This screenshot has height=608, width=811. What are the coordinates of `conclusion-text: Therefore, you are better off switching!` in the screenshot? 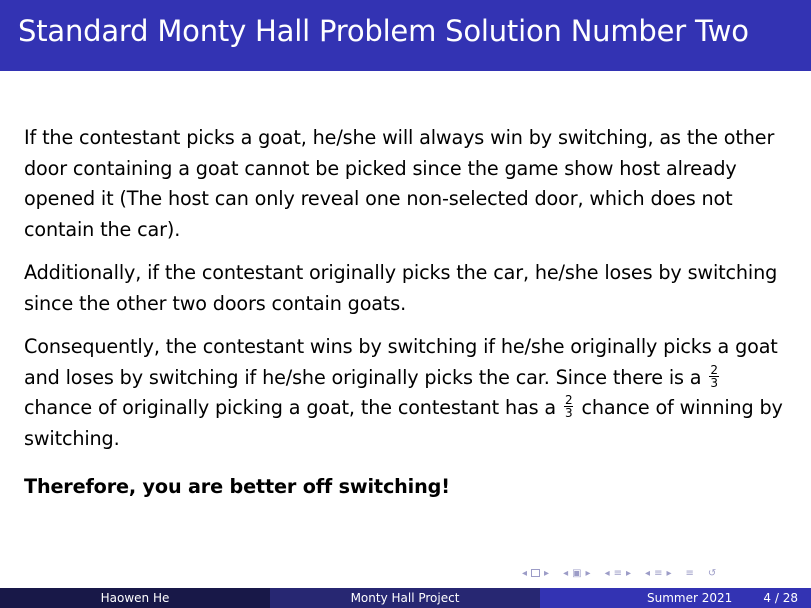 It's located at (237, 486).